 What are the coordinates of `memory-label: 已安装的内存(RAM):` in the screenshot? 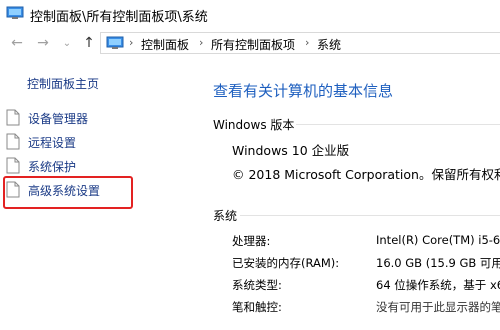 It's located at (286, 263).